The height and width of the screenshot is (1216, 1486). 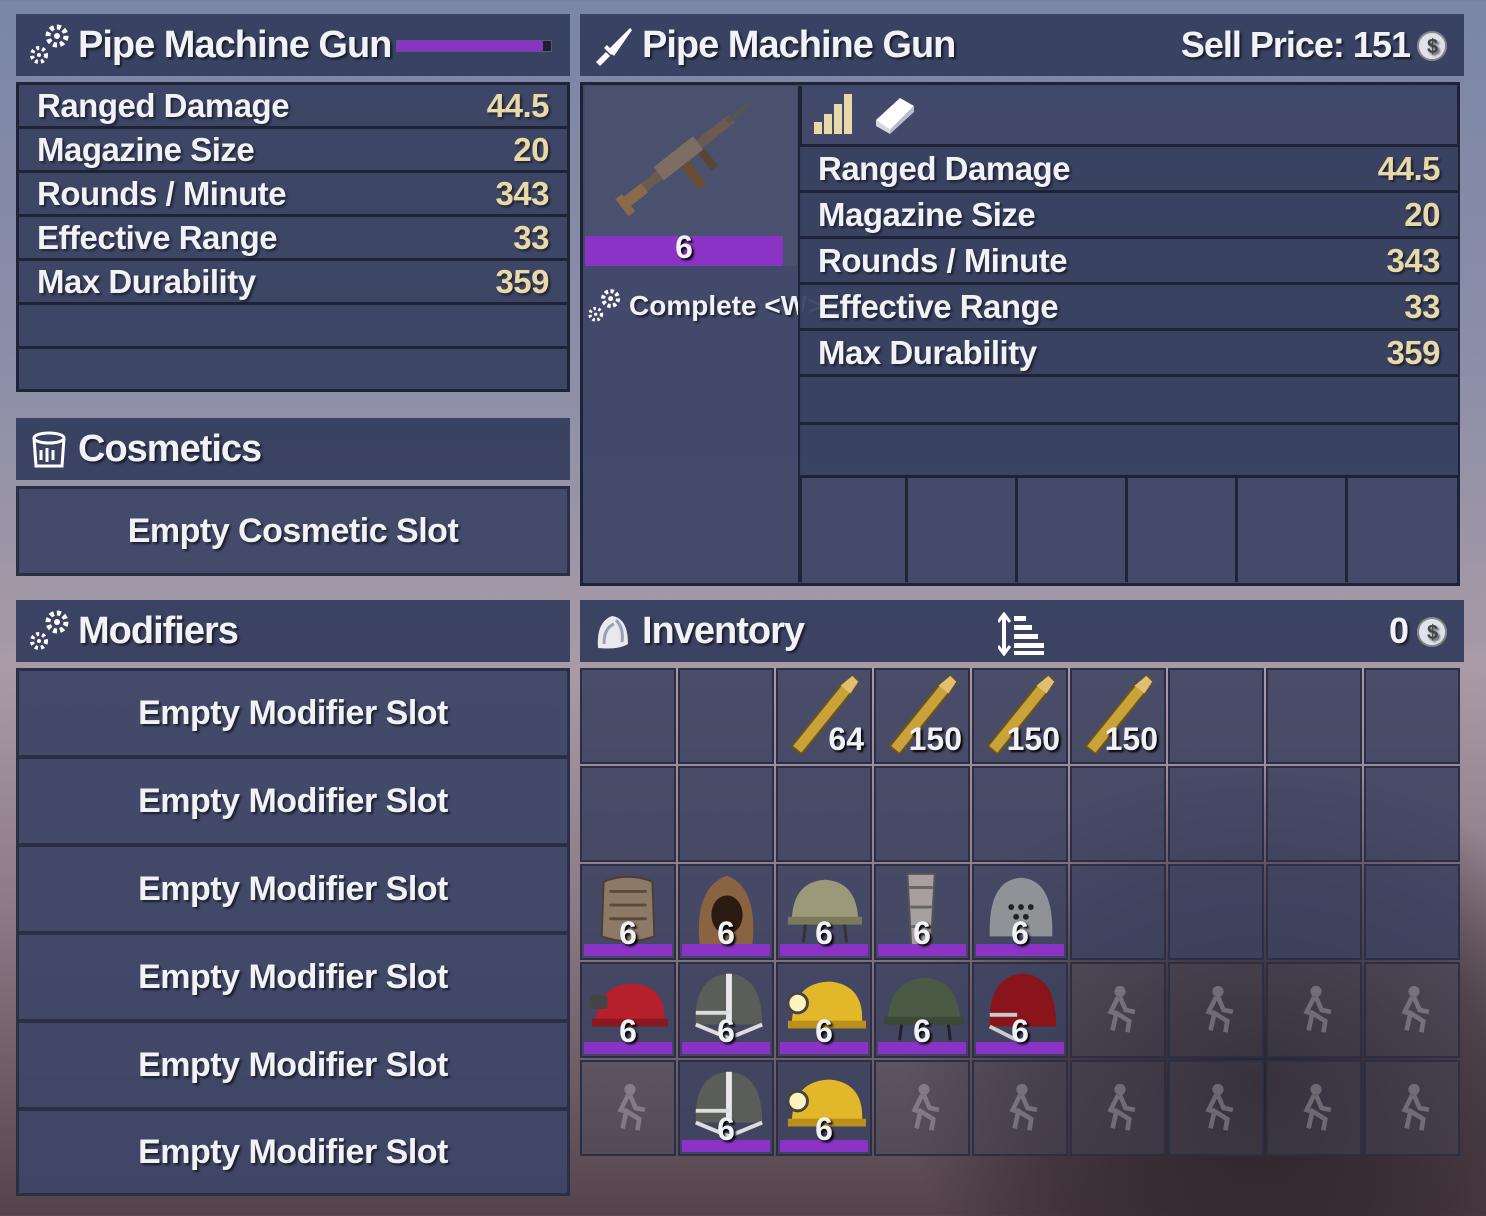 I want to click on stat-row-empty, so click(x=293, y=371).